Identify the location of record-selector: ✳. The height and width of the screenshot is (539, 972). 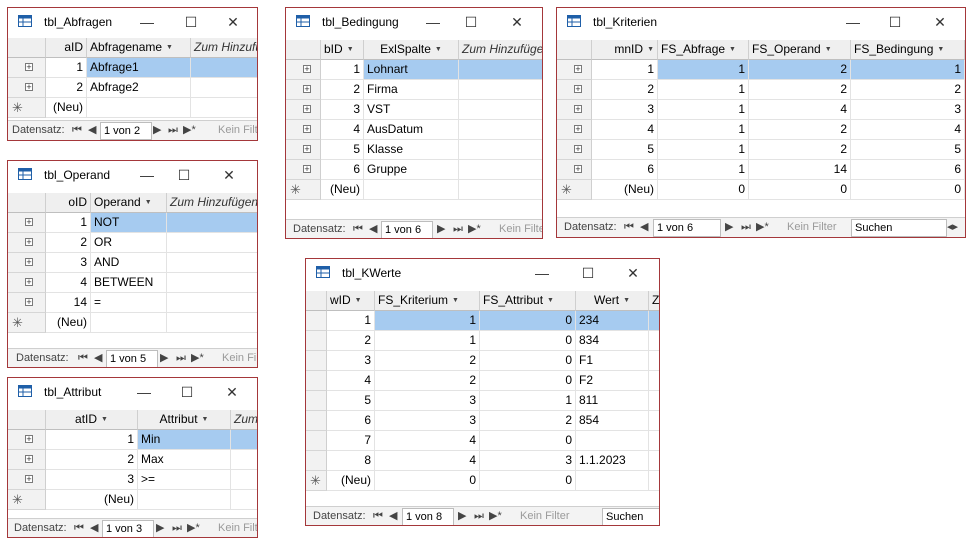
(27, 108).